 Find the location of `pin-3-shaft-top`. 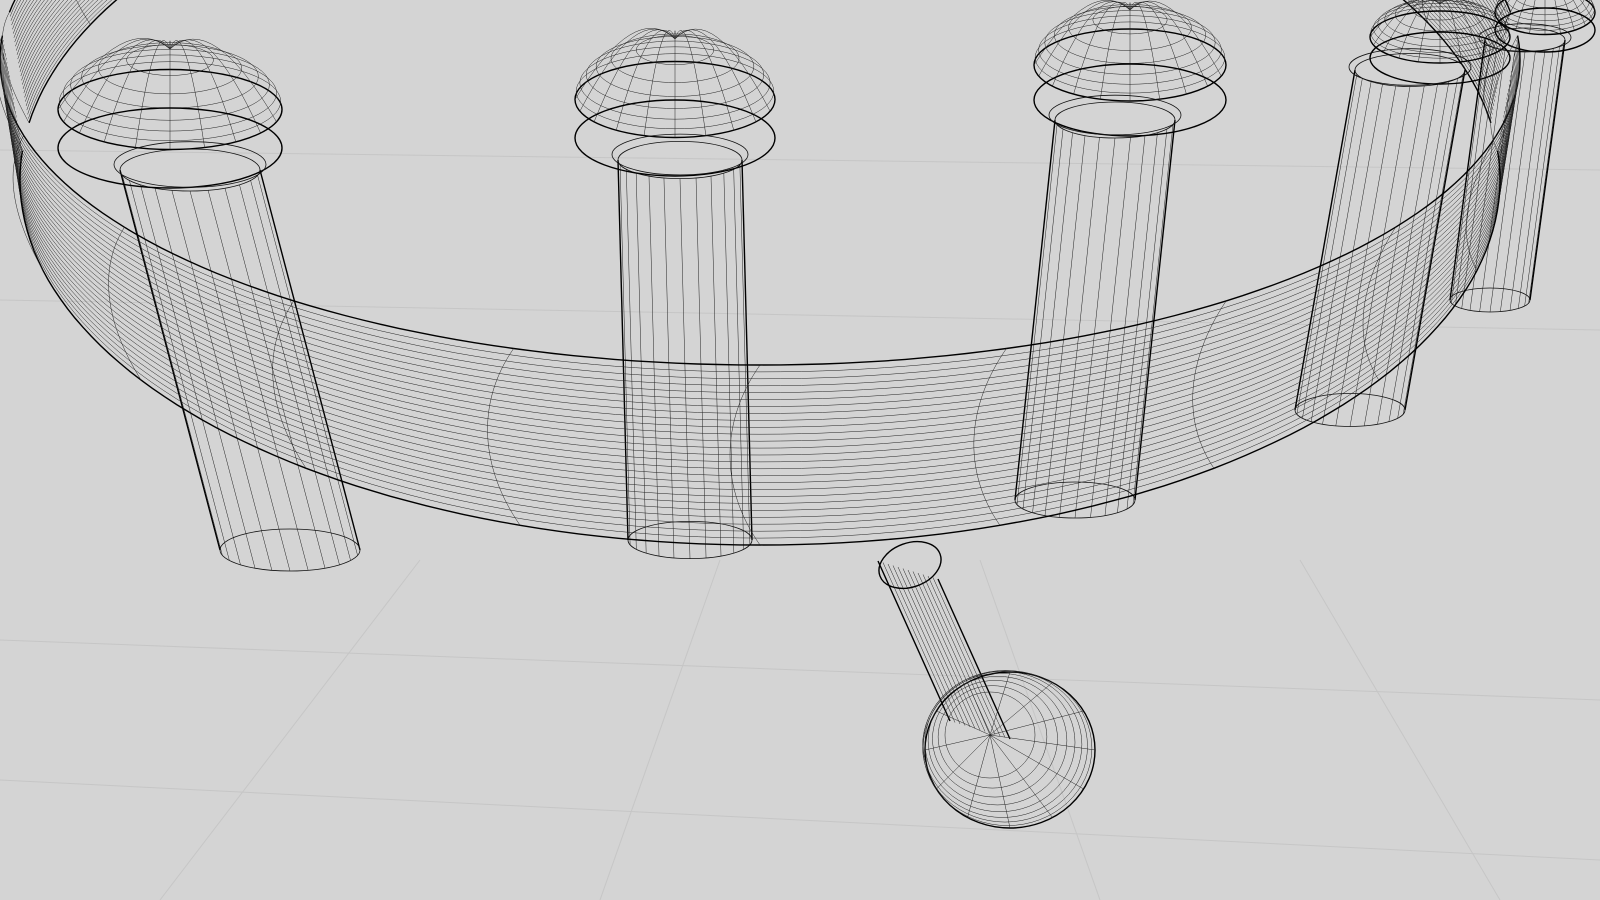

pin-3-shaft-top is located at coordinates (1115, 120).